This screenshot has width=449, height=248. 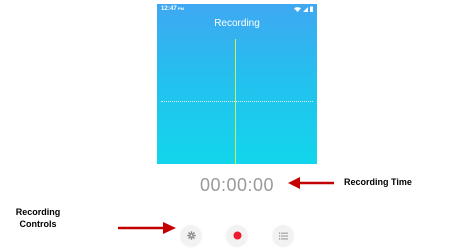 I want to click on list-icon, so click(x=283, y=236).